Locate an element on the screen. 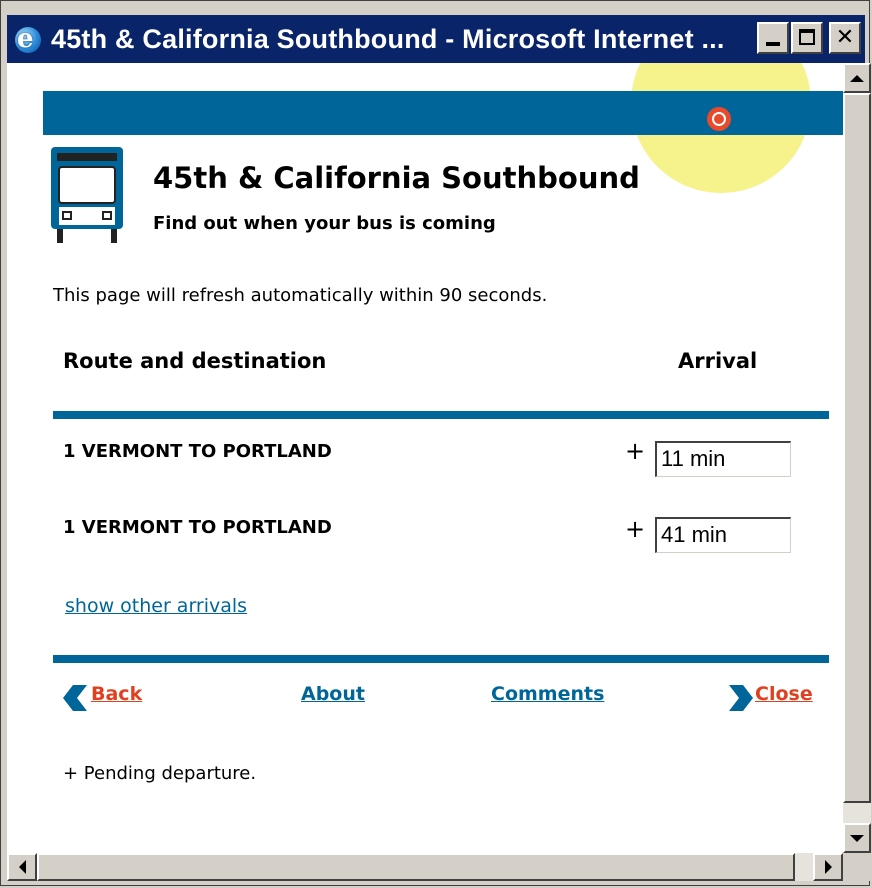 The width and height of the screenshot is (872, 888). arrow-down-icon is located at coordinates (857, 838).